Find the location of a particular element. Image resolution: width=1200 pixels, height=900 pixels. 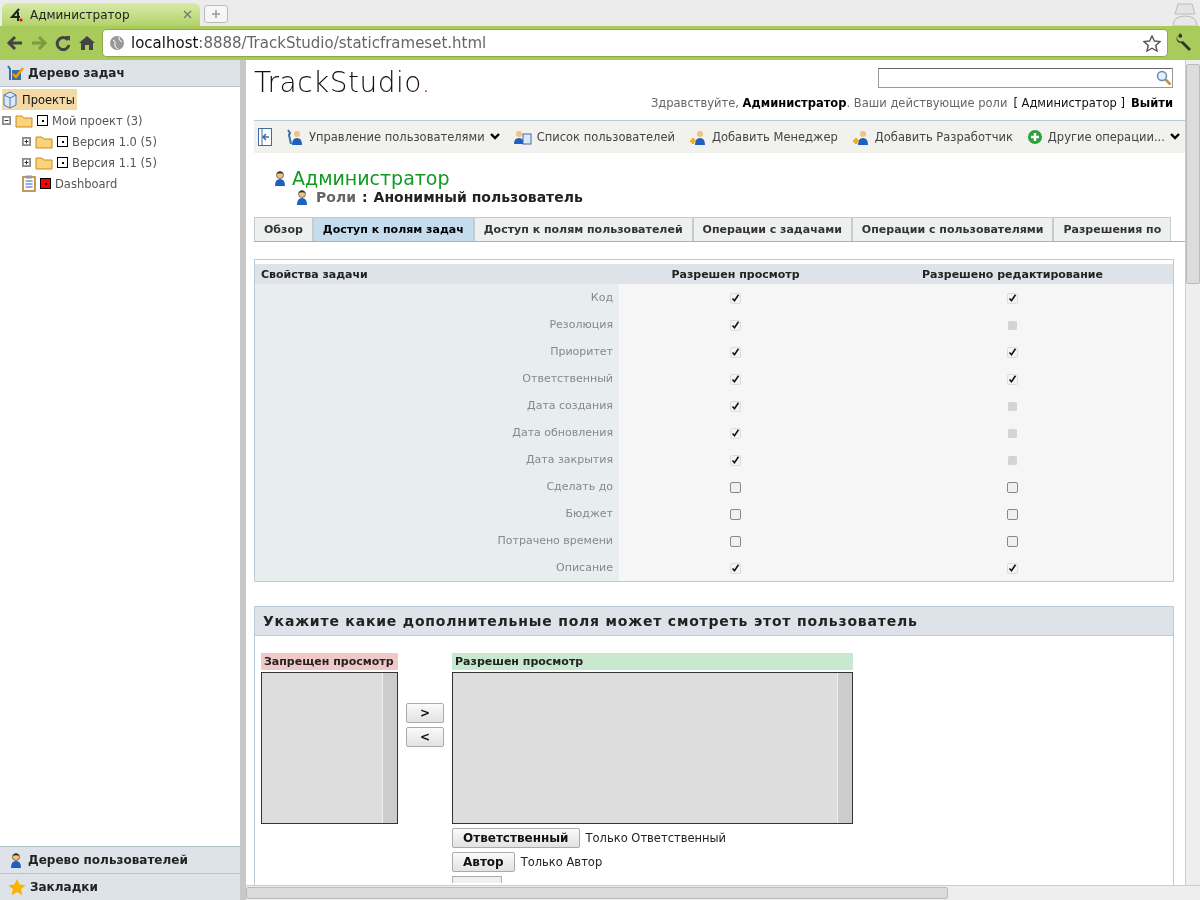

panel-header: Дерево задач is located at coordinates (120, 73).